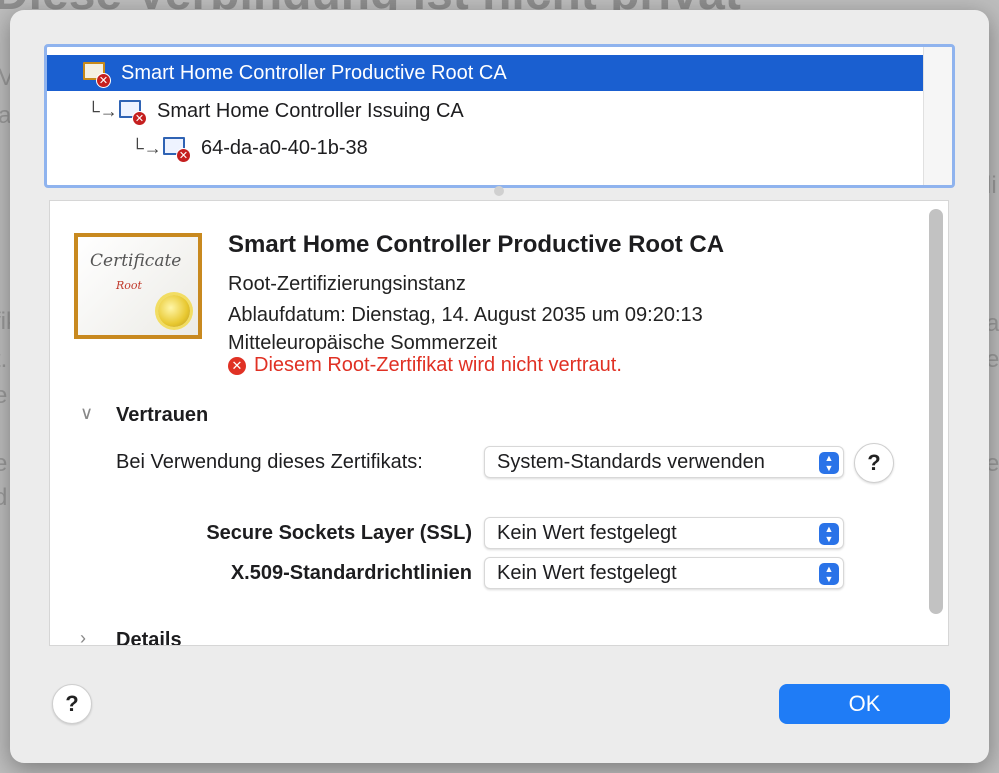 The width and height of the screenshot is (999, 773). Describe the element at coordinates (347, 284) in the screenshot. I see `certificate-type: Root-Zertifizierungsinstanz` at that location.